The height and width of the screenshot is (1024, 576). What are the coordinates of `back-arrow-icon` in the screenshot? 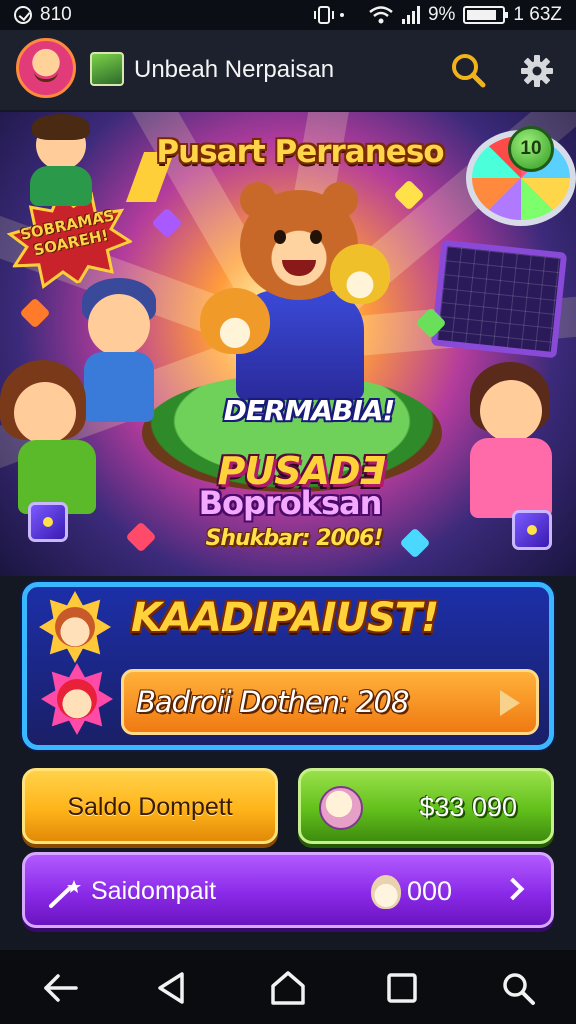 It's located at (60, 988).